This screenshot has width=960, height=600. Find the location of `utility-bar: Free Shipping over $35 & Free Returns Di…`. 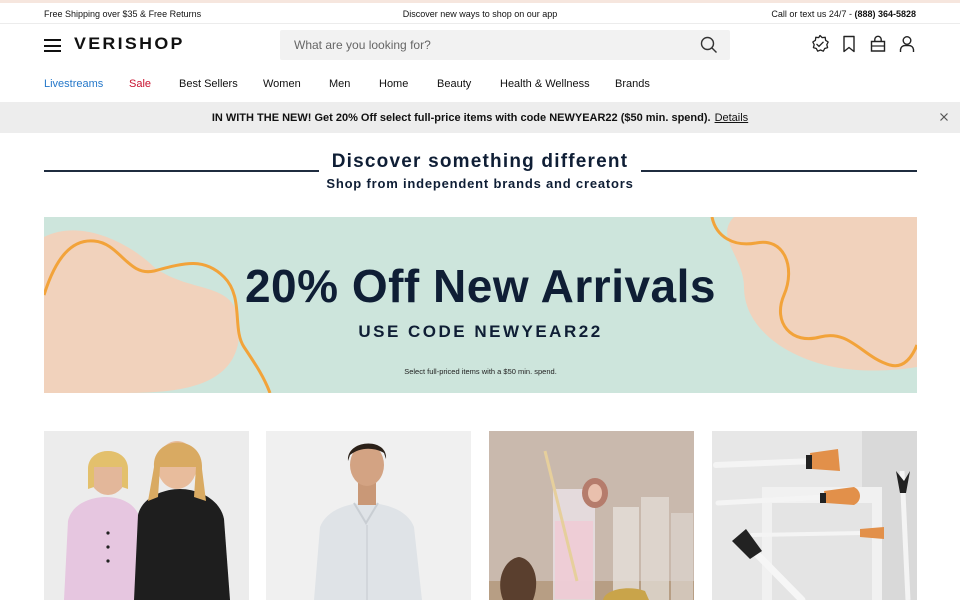

utility-bar: Free Shipping over $35 & Free Returns Di… is located at coordinates (480, 13).